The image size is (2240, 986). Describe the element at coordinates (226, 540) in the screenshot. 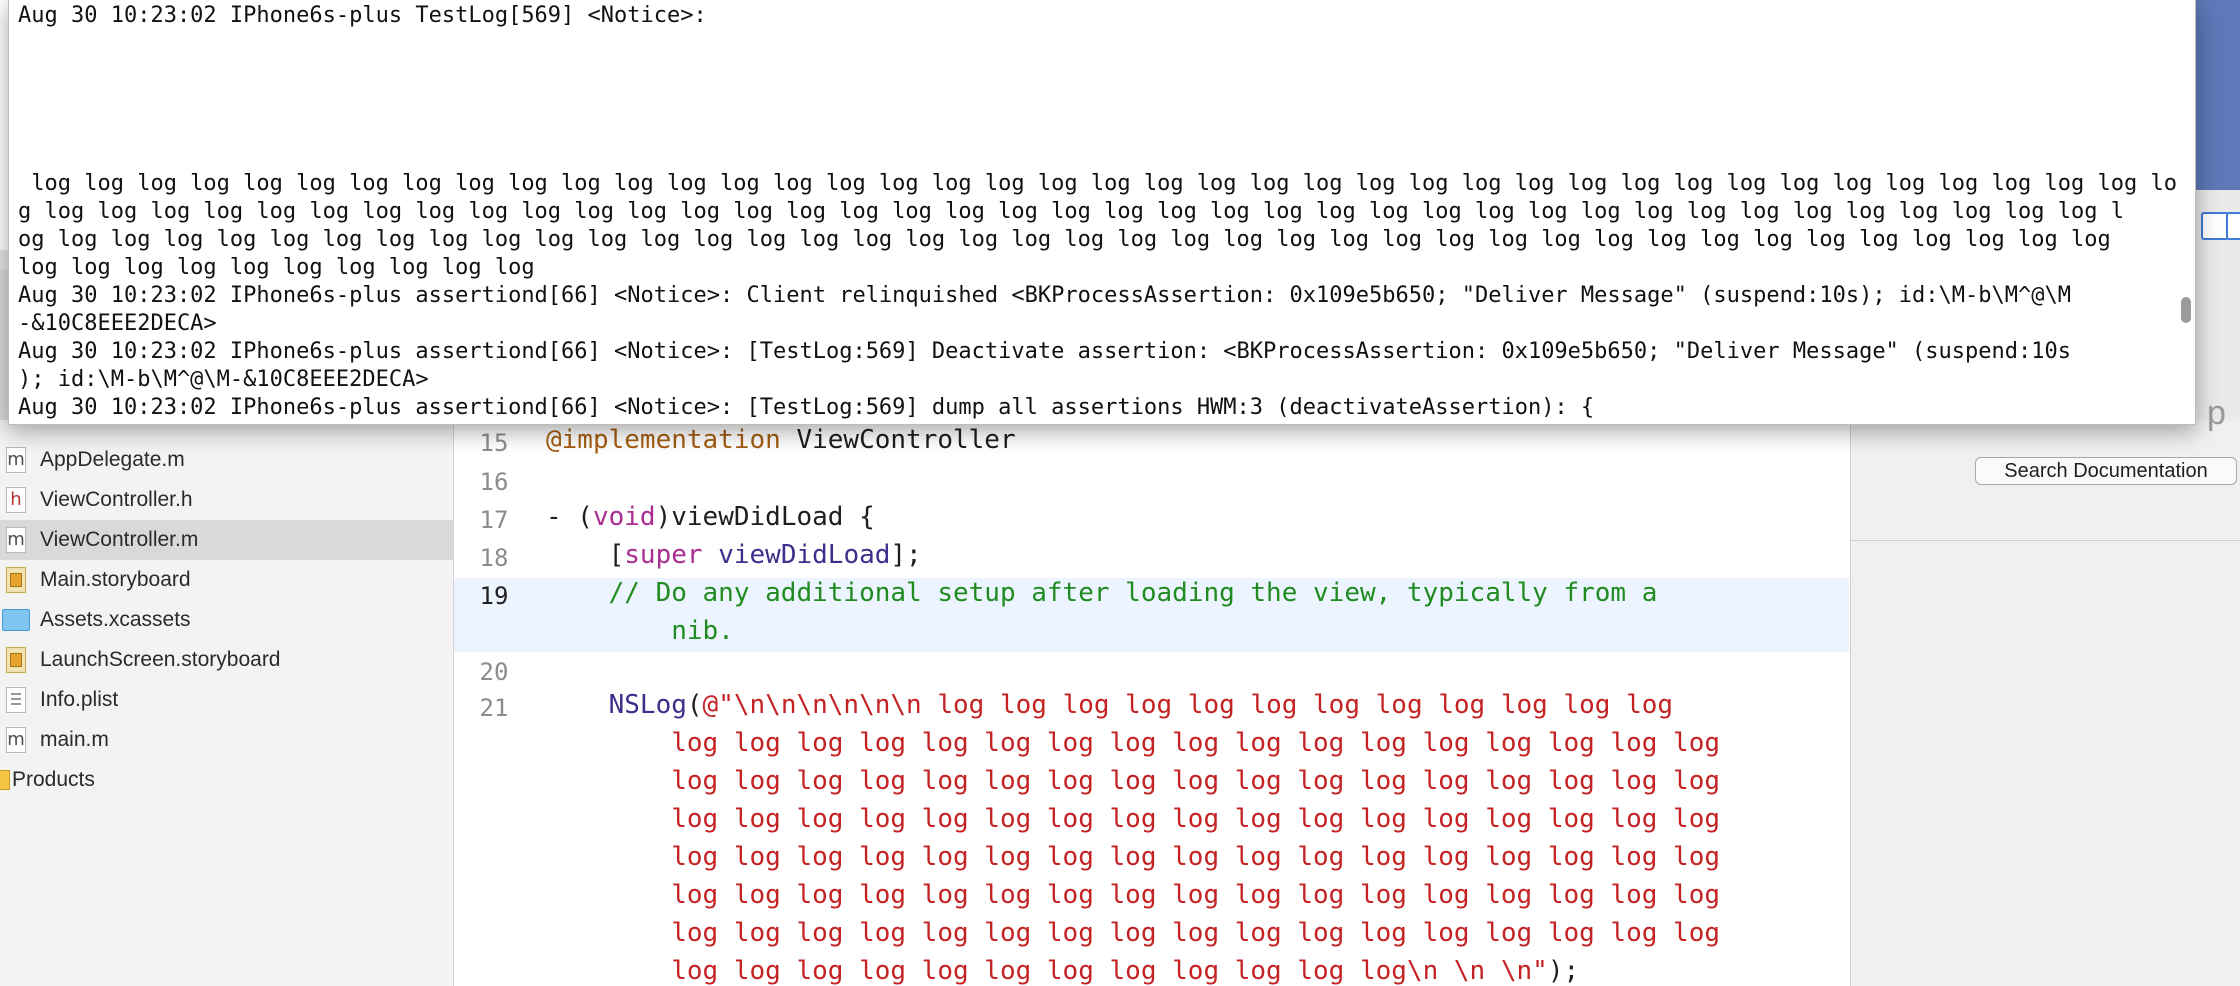

I see `navigator-item-viewcontroller-m: m ViewController.m` at that location.